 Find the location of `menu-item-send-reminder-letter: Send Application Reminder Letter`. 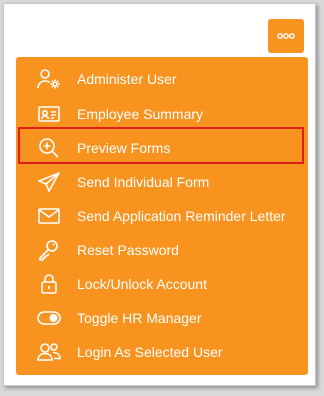

menu-item-send-reminder-letter: Send Application Reminder Letter is located at coordinates (162, 216).